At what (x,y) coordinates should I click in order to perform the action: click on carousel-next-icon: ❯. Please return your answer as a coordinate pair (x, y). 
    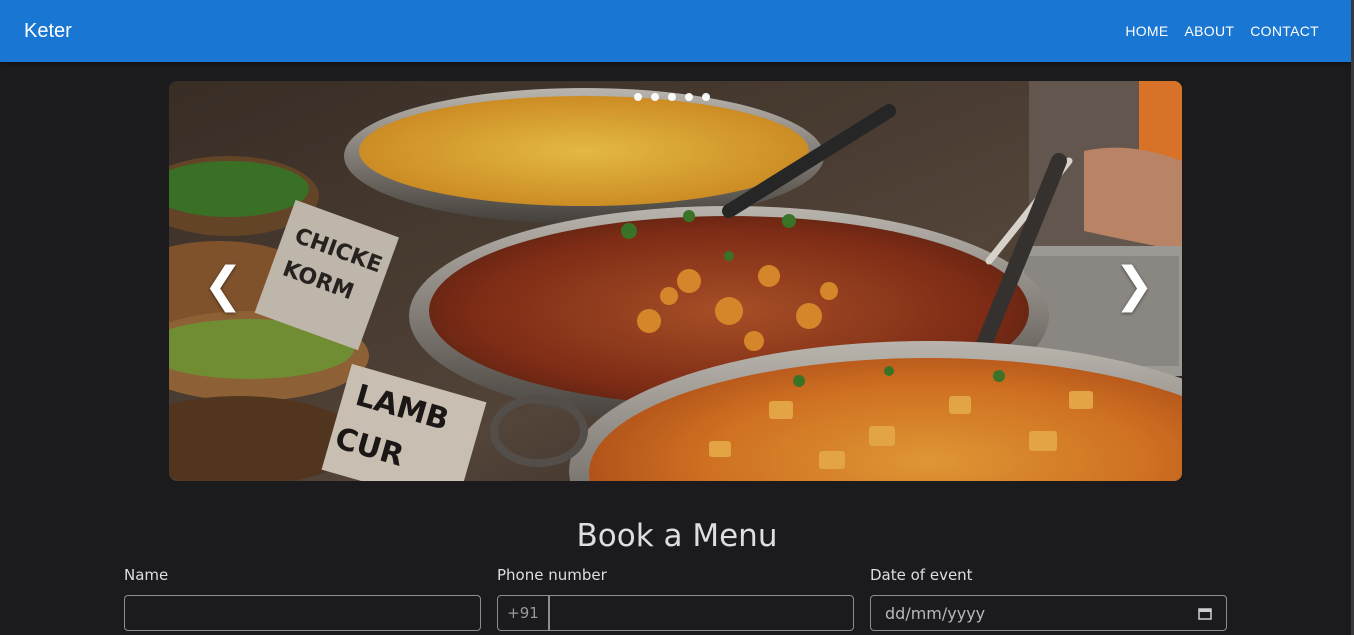
    Looking at the image, I should click on (1134, 285).